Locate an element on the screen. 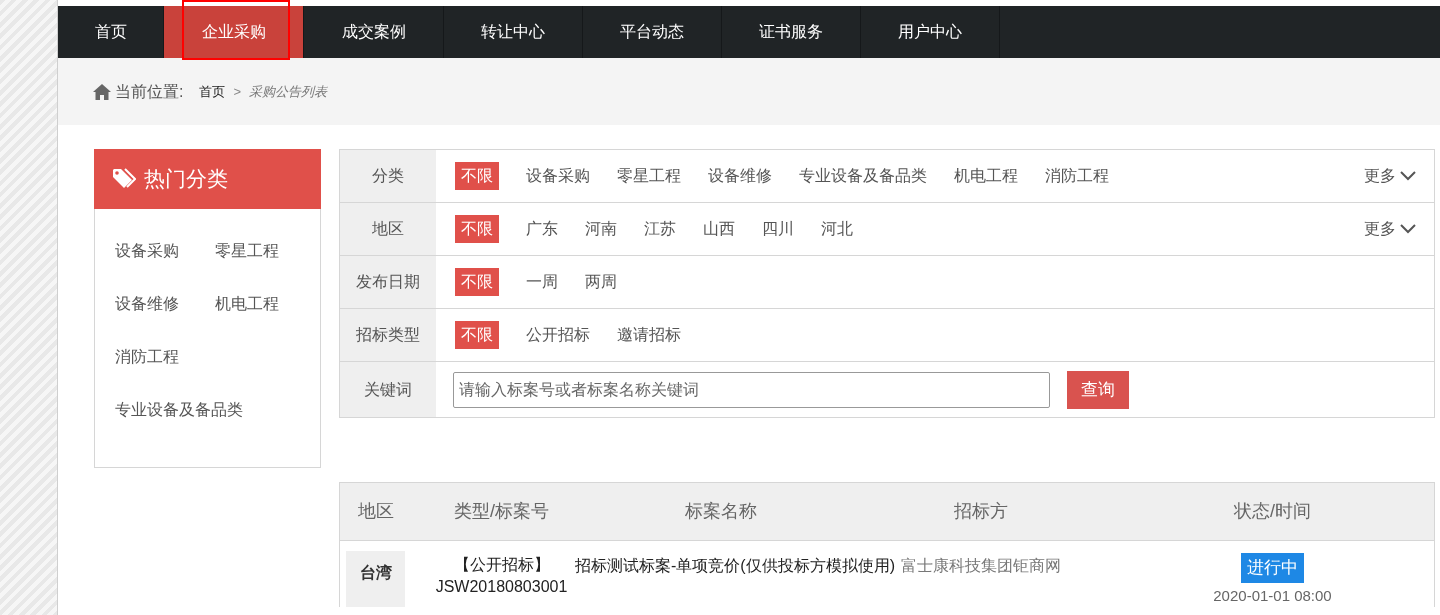  category-link: 机电工程 is located at coordinates (265, 304).